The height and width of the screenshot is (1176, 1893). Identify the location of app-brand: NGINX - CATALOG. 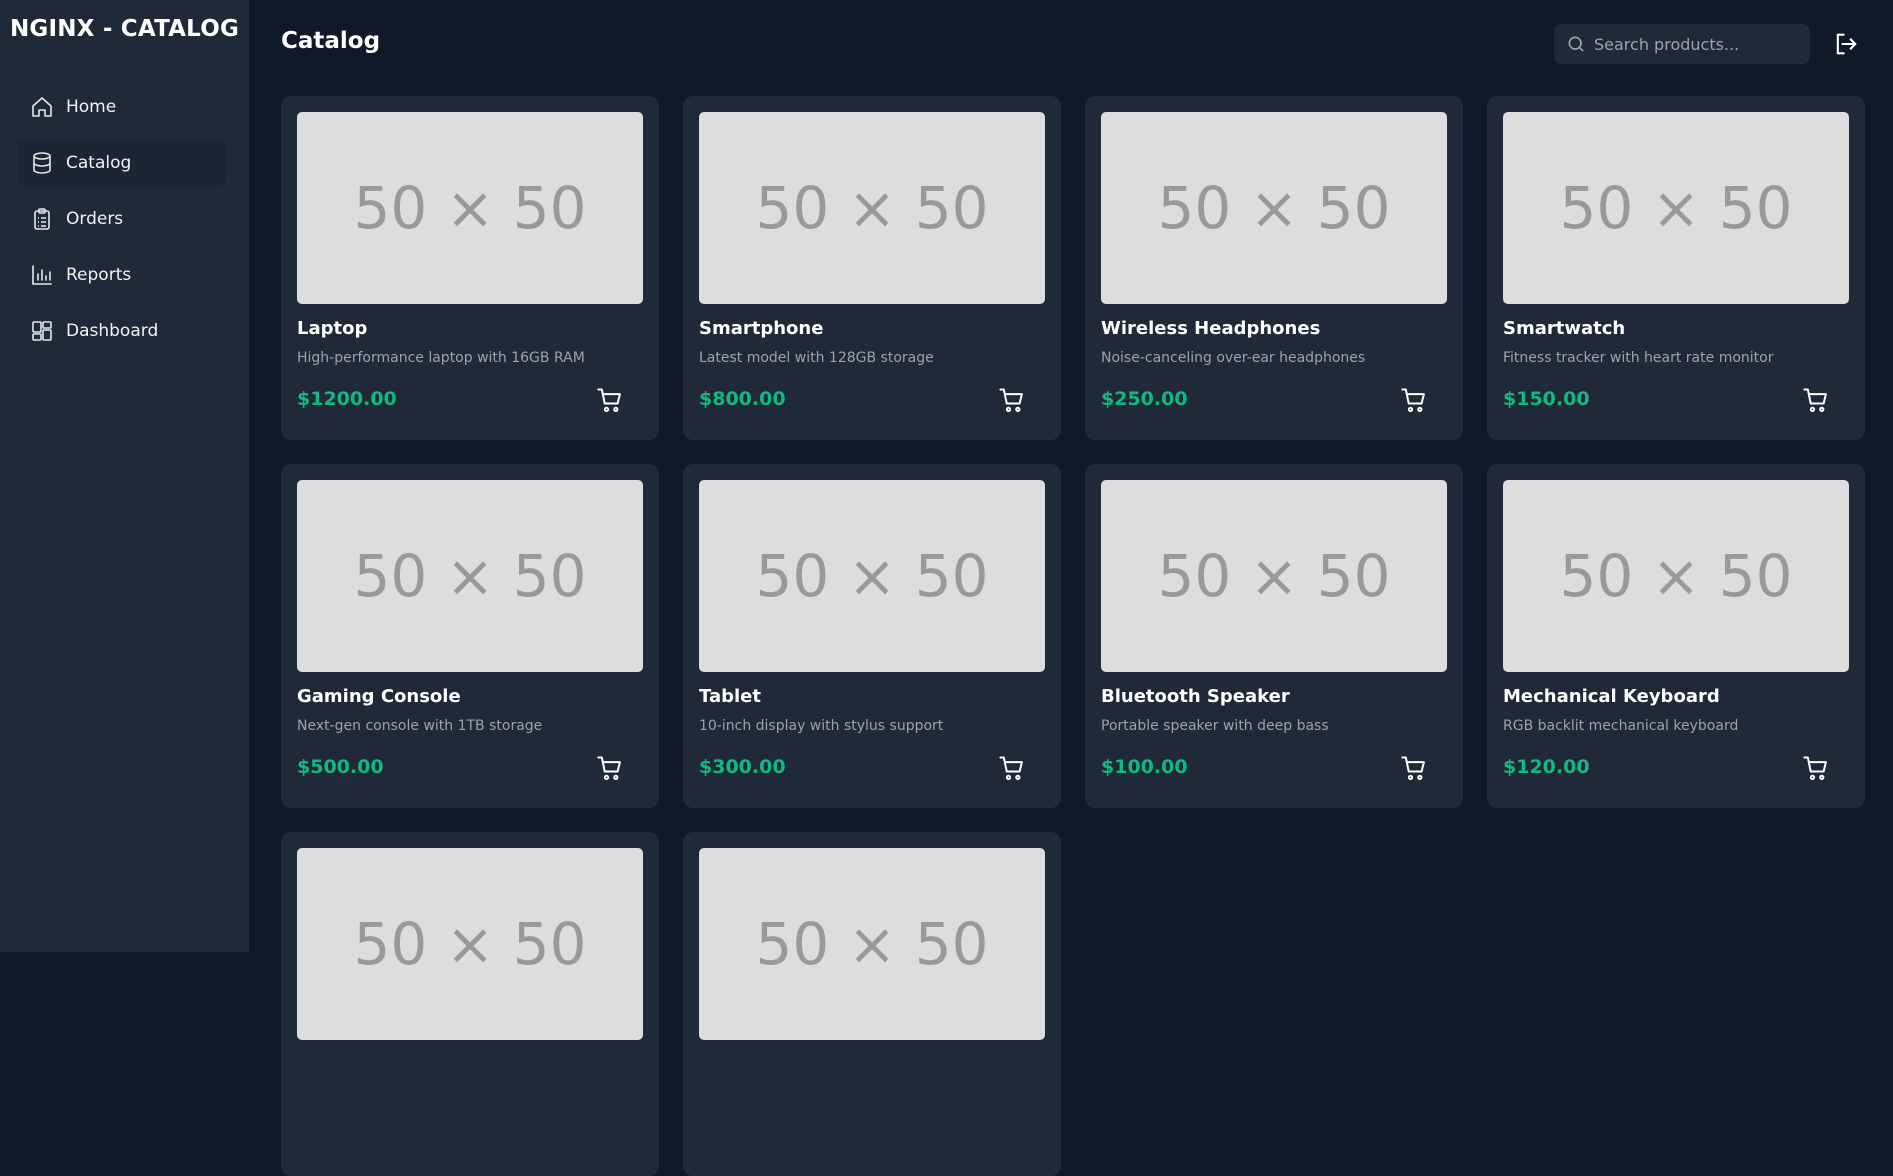
(124, 29).